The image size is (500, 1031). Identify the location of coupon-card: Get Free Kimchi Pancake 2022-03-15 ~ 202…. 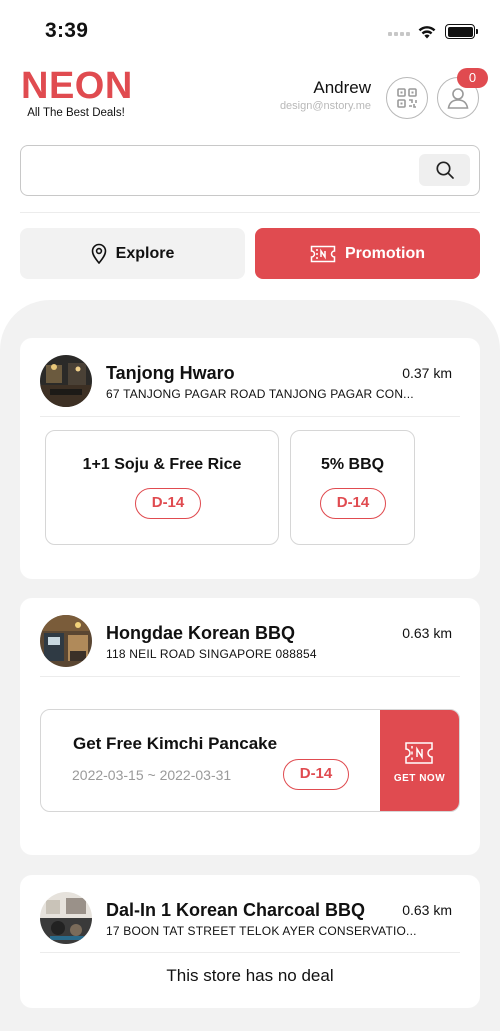
(250, 760).